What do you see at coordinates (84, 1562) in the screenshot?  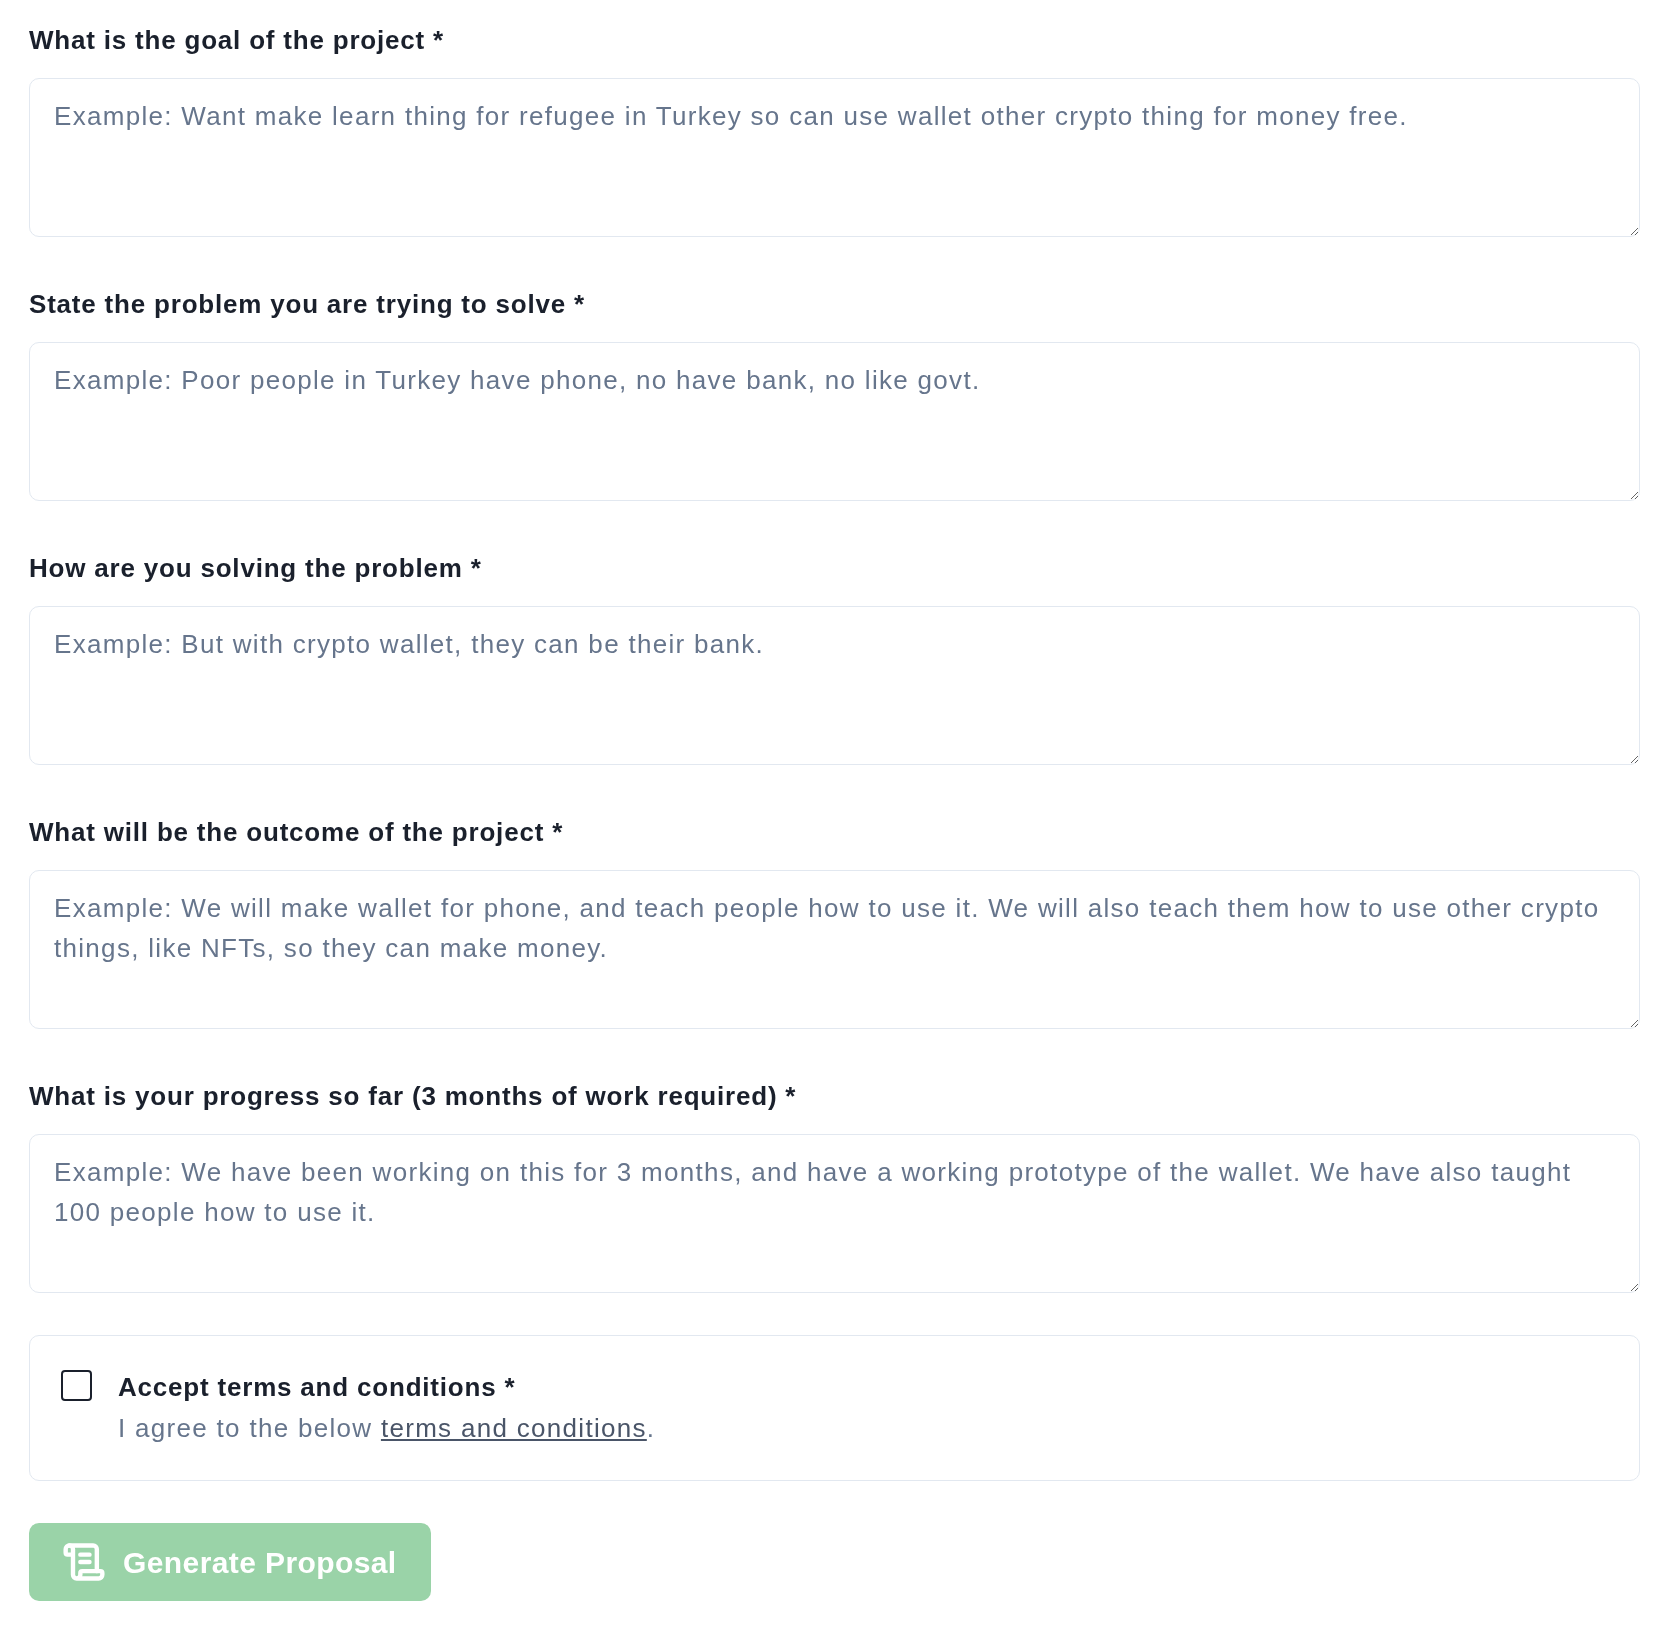 I see `scroll-icon` at bounding box center [84, 1562].